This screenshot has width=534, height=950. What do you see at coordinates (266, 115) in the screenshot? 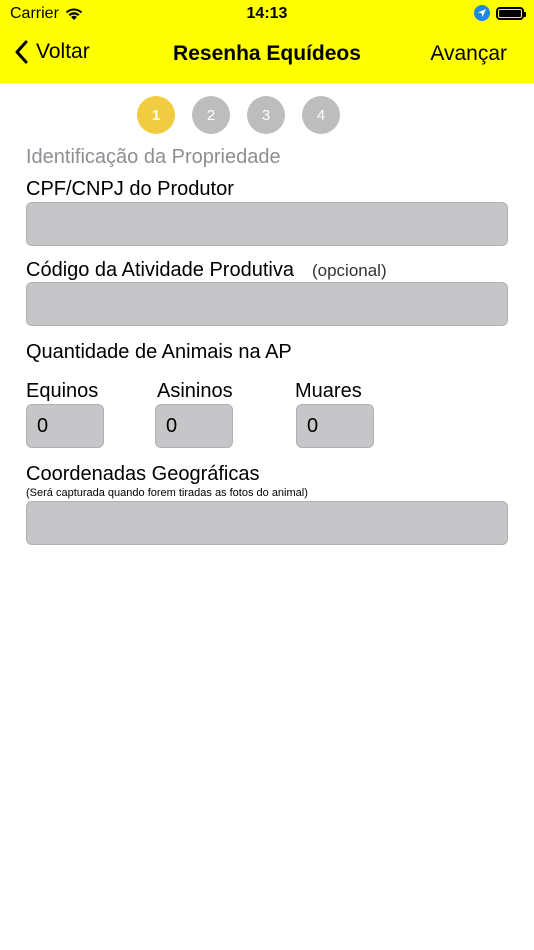
I see `step-3: 3` at bounding box center [266, 115].